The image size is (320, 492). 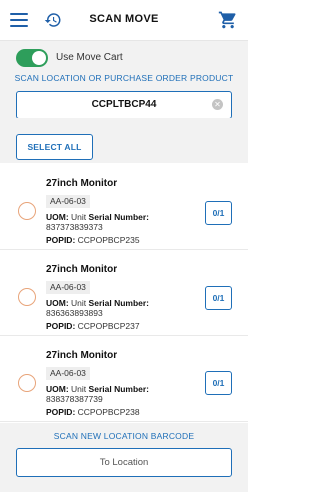 I want to click on shopping-cart-icon, so click(x=228, y=20).